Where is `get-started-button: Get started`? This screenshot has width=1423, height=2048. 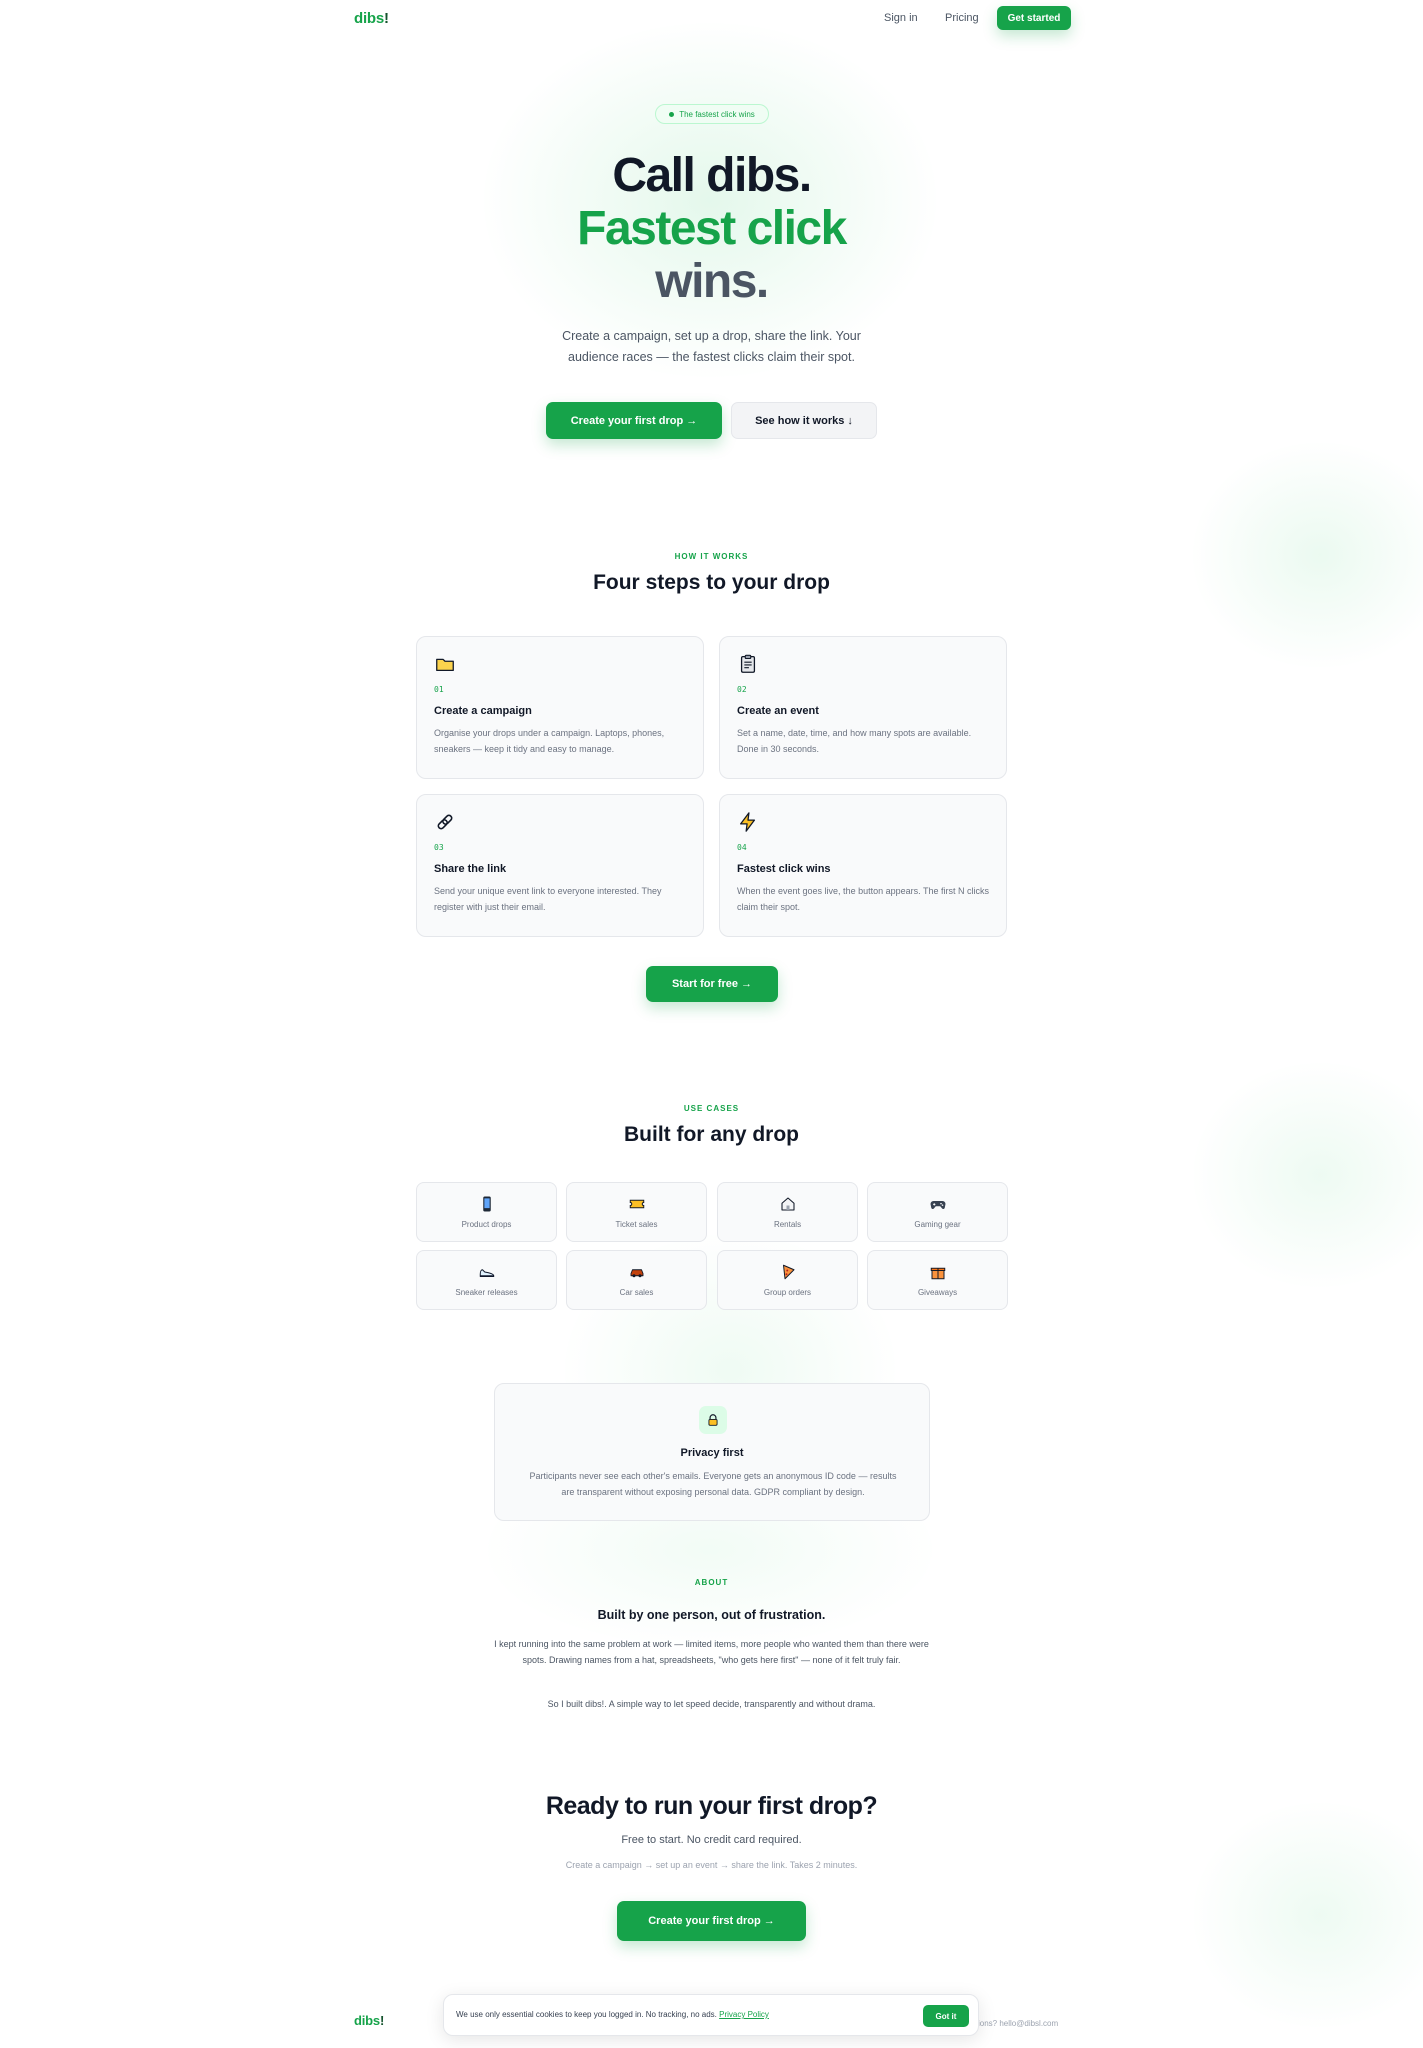 get-started-button: Get started is located at coordinates (1034, 18).